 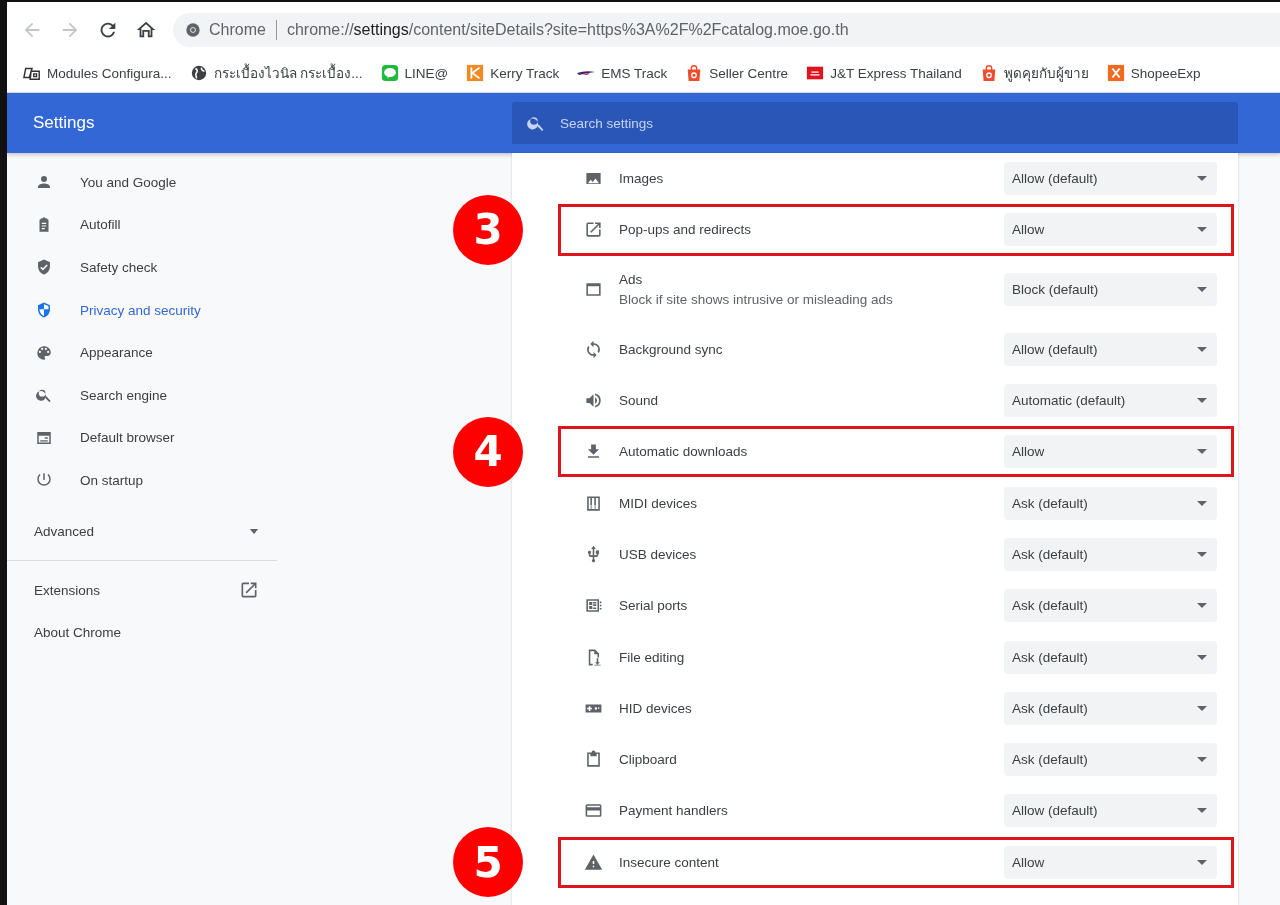 What do you see at coordinates (414, 73) in the screenshot?
I see `bookmark: LINE@` at bounding box center [414, 73].